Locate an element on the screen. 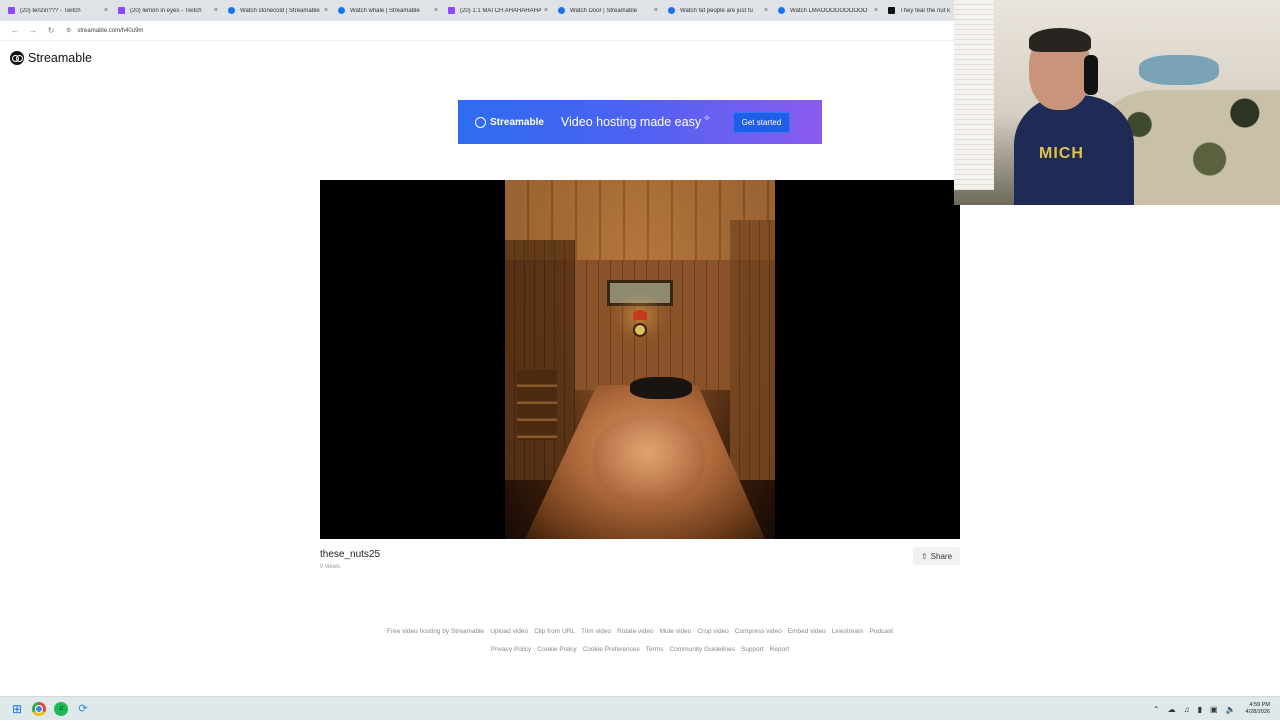 The width and height of the screenshot is (1280, 721). share-icon: ⇧ is located at coordinates (924, 556).